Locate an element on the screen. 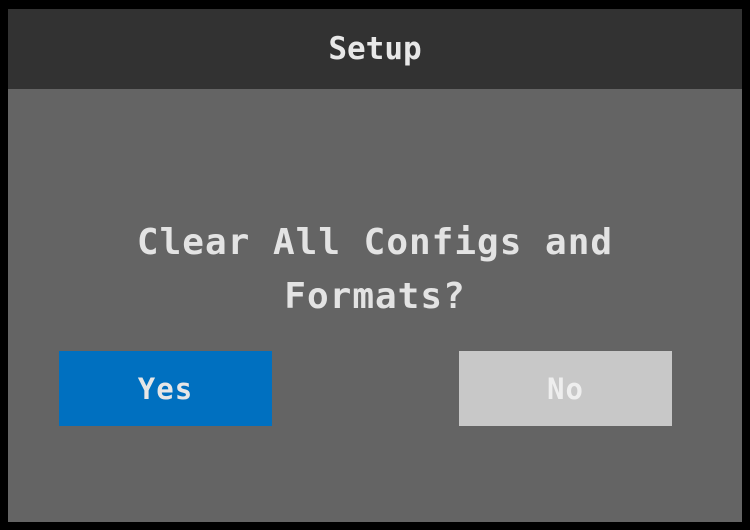 The image size is (750, 530). page-title: Setup is located at coordinates (375, 49).